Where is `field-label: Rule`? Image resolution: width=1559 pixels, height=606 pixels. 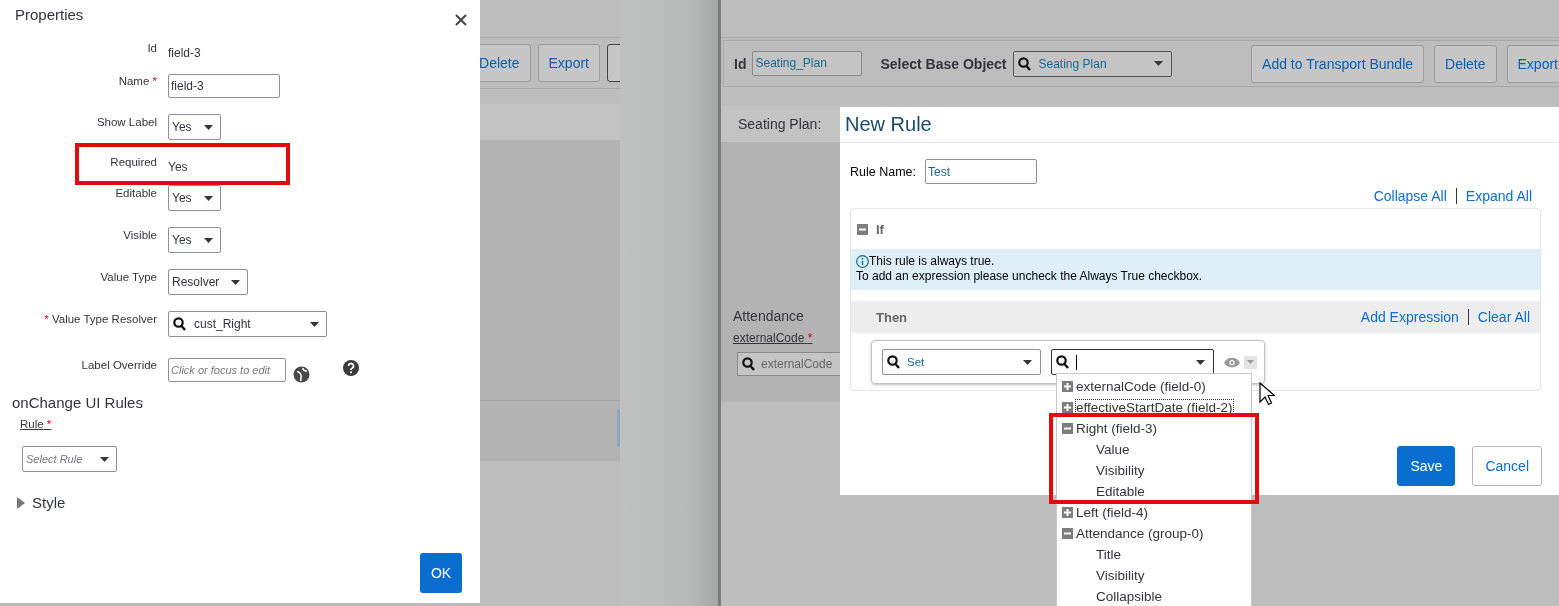 field-label: Rule is located at coordinates (32, 424).